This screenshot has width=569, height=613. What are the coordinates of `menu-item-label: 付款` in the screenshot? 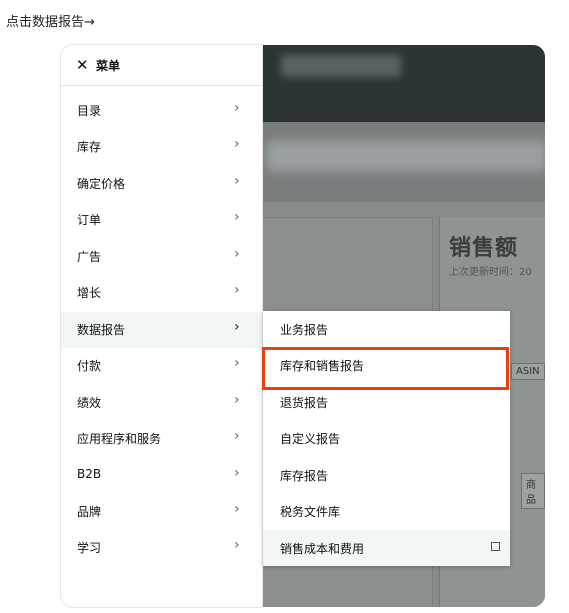 It's located at (89, 366).